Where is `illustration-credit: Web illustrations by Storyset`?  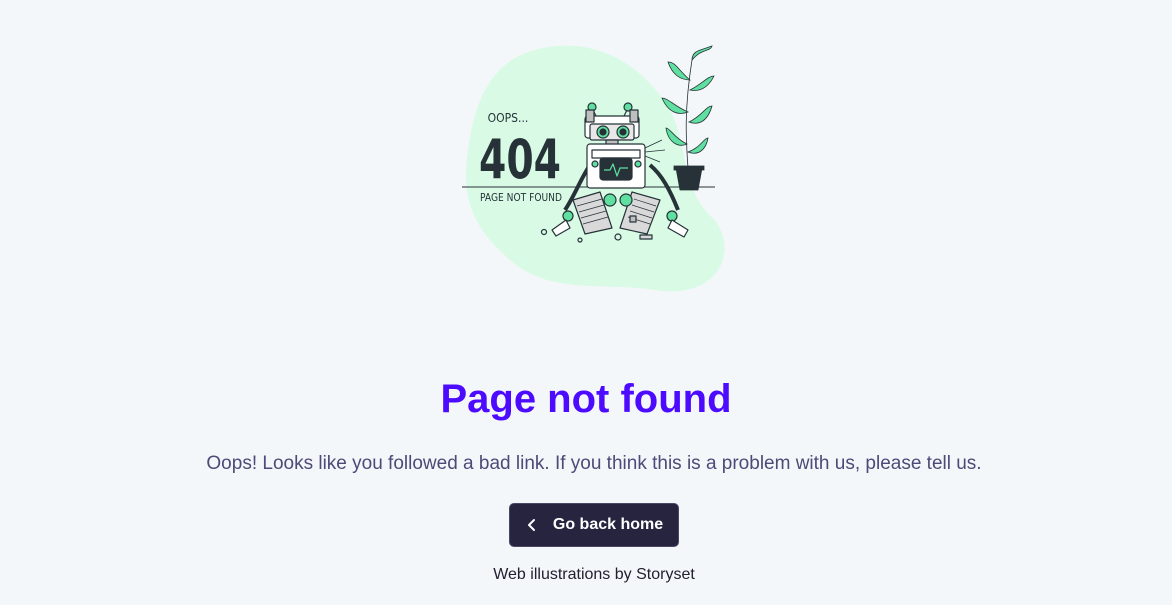 illustration-credit: Web illustrations by Storyset is located at coordinates (586, 575).